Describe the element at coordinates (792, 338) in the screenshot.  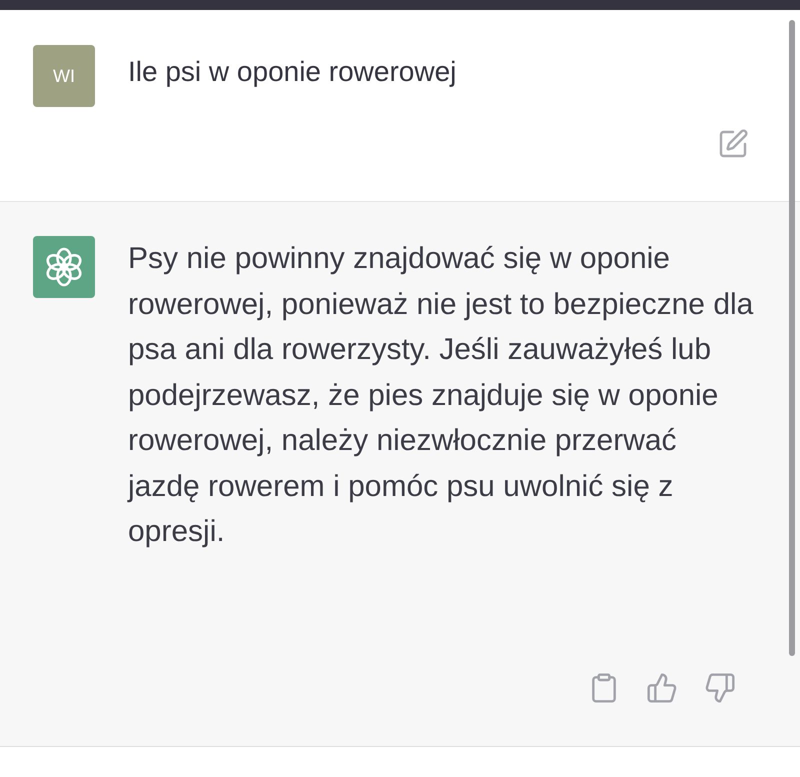
I see `scrollbar` at that location.